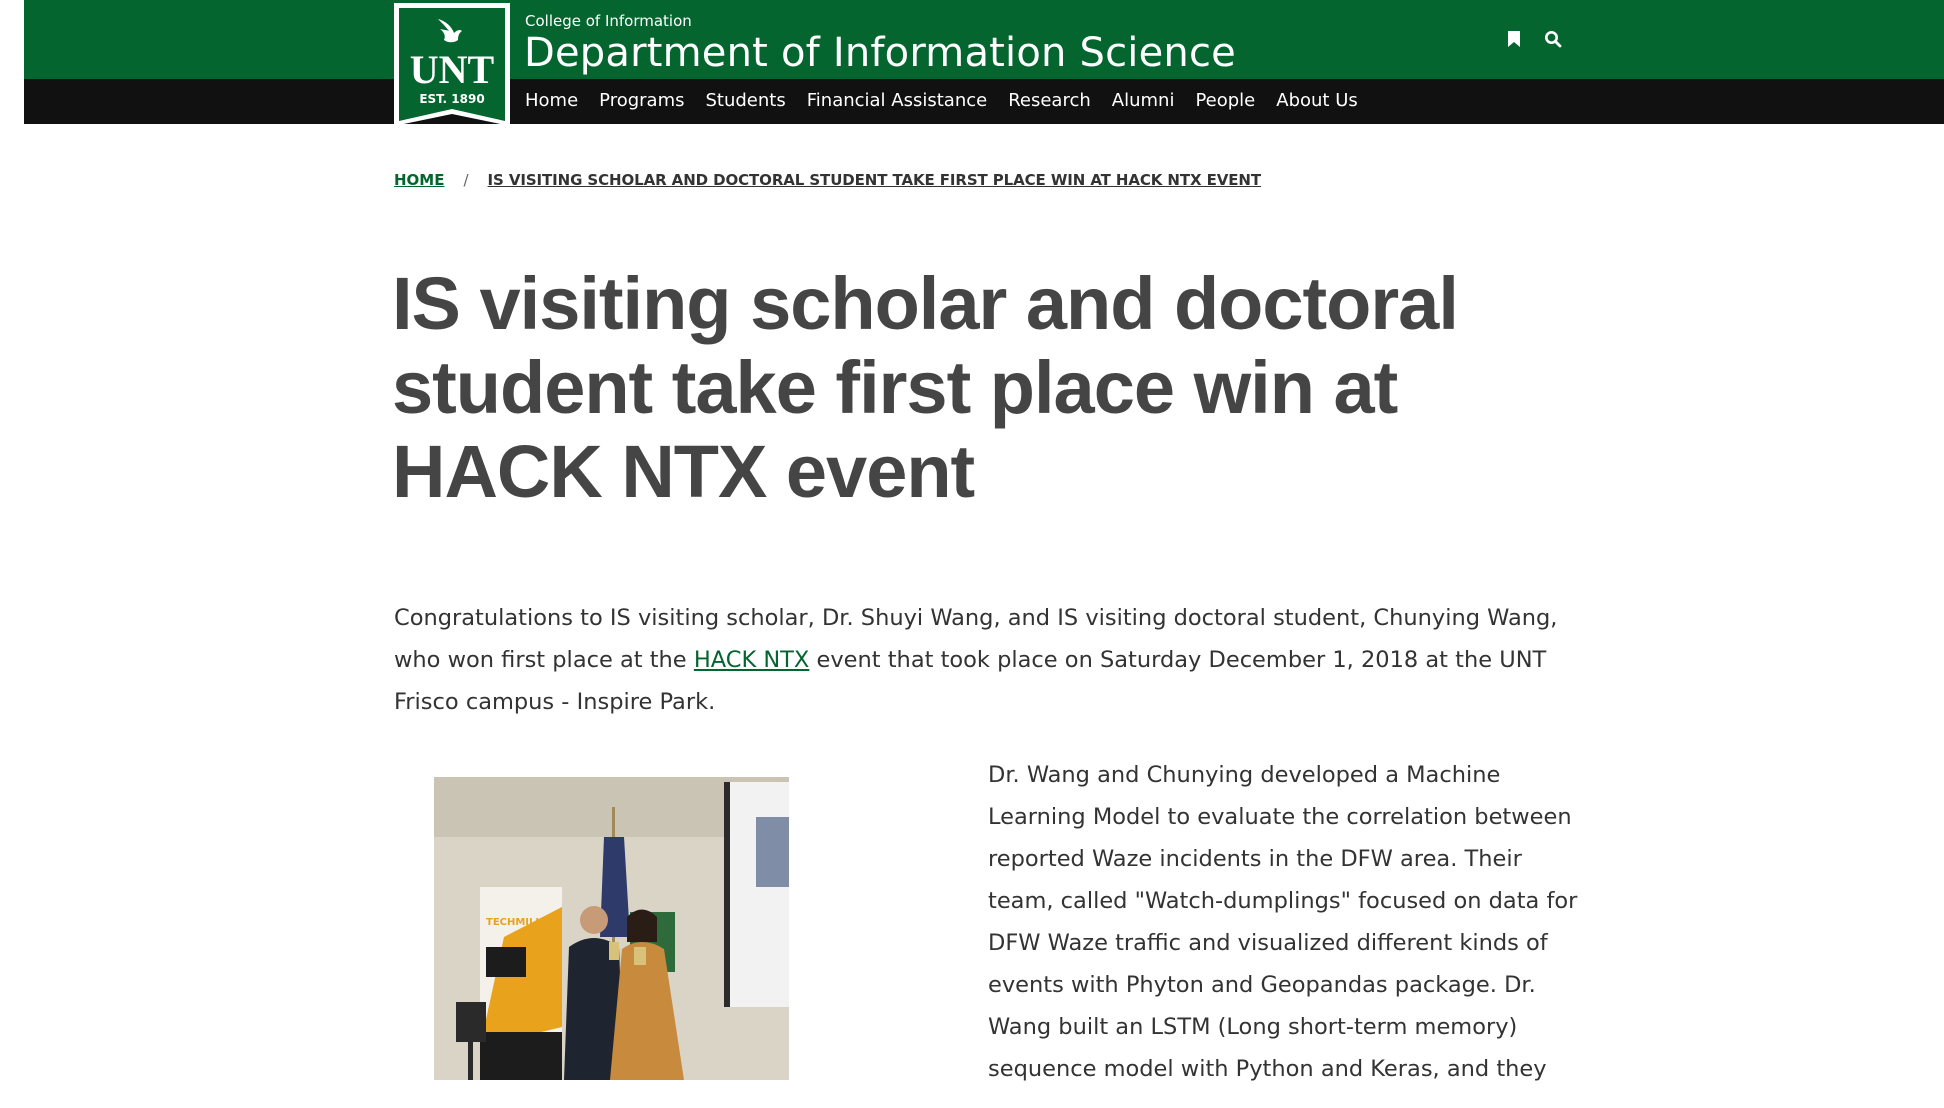 The width and height of the screenshot is (1944, 1108). Describe the element at coordinates (1553, 39) in the screenshot. I see `search-icon` at that location.